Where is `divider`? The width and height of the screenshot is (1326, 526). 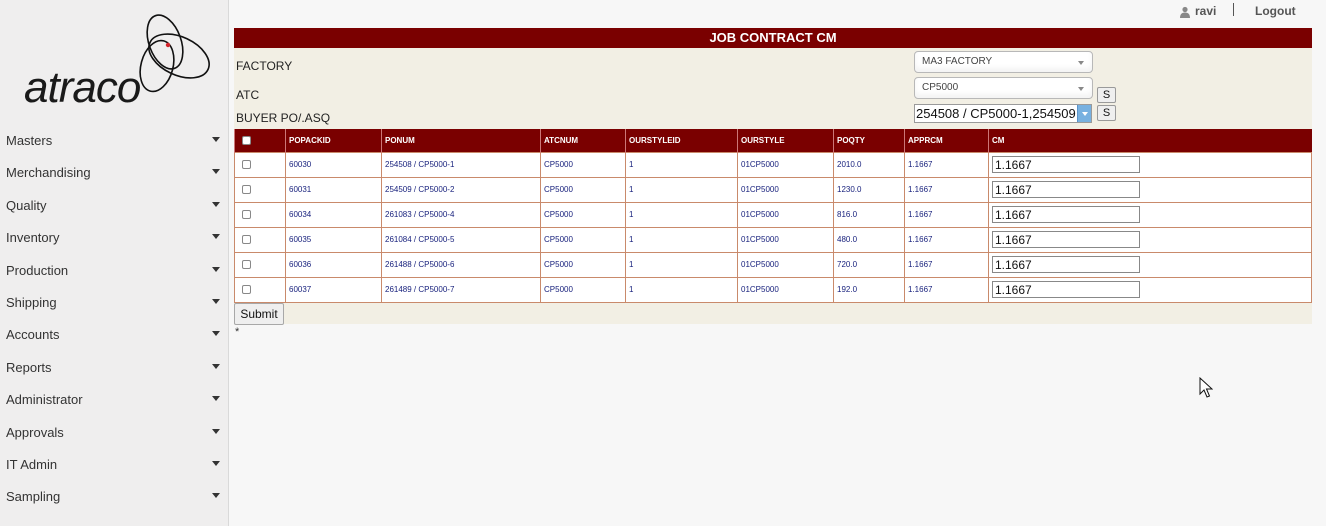 divider is located at coordinates (1233, 9).